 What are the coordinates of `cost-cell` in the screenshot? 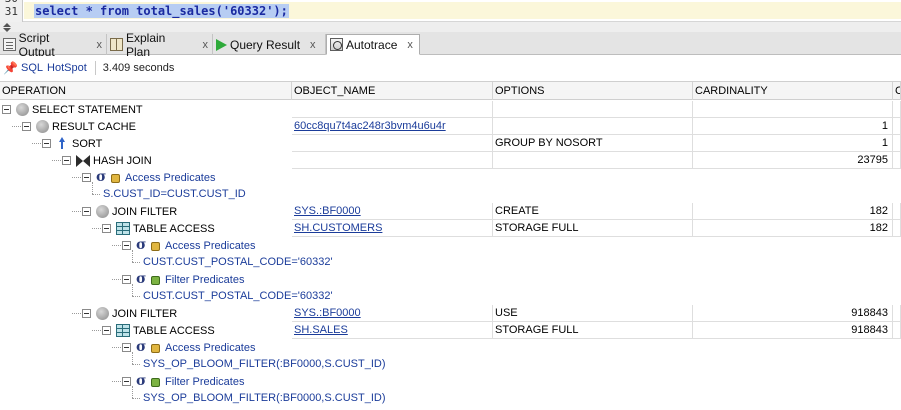 It's located at (897, 330).